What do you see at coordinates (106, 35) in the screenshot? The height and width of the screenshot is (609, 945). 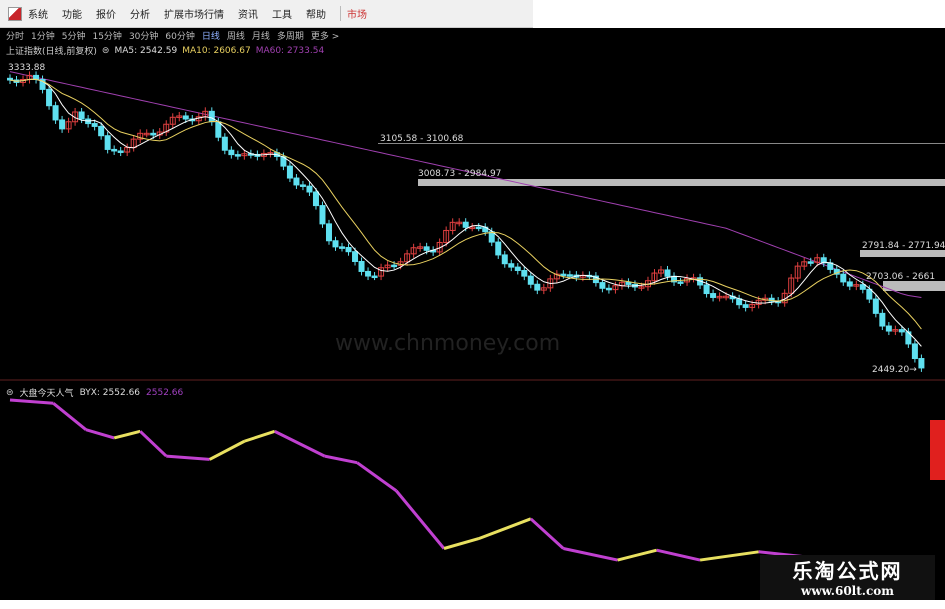 I see `period-tab: 15分钟` at bounding box center [106, 35].